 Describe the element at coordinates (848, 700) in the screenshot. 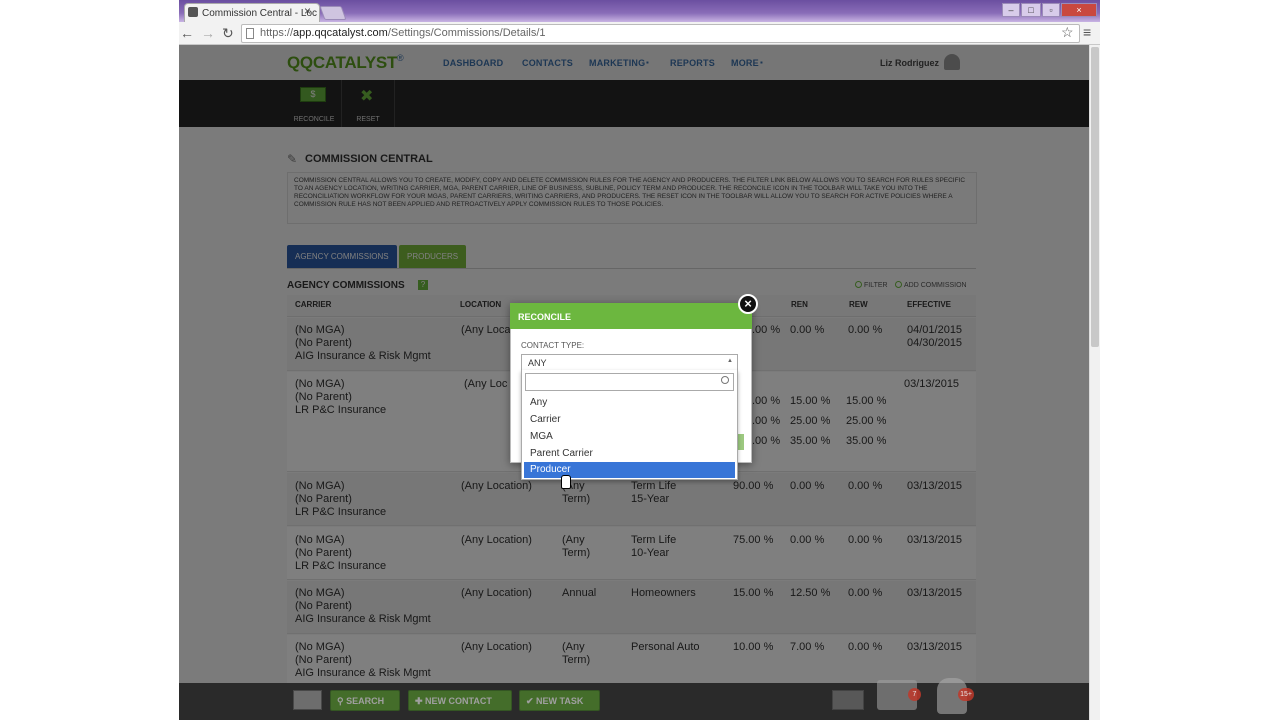

I see `arrow-icon` at that location.